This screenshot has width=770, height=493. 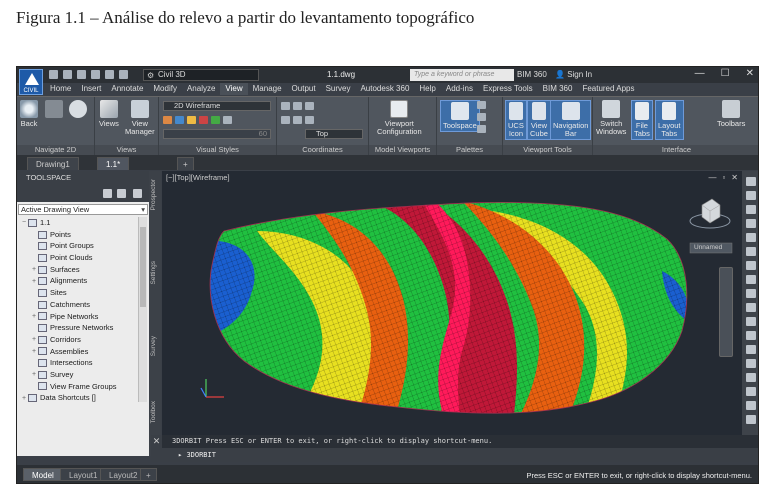 What do you see at coordinates (723, 177) in the screenshot?
I see `restore-icon: ▫` at bounding box center [723, 177].